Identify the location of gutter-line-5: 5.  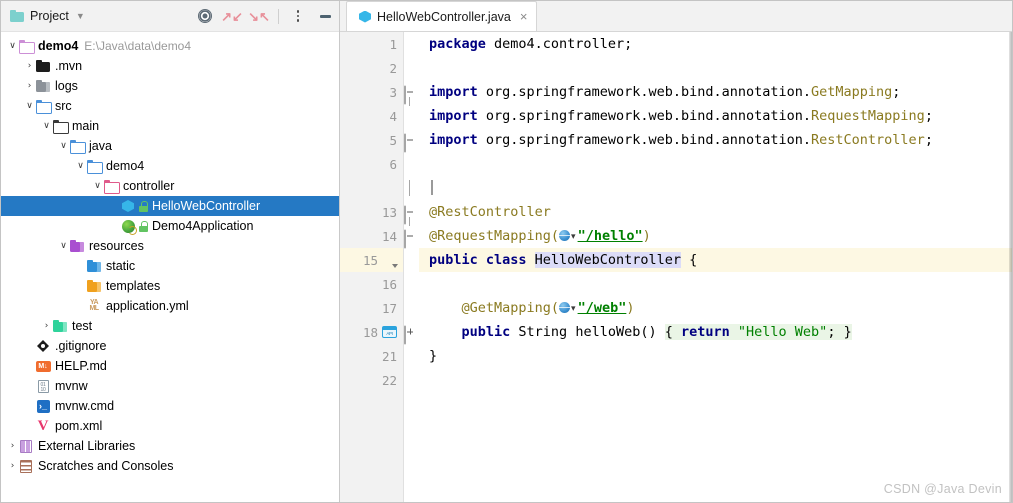
(371, 140).